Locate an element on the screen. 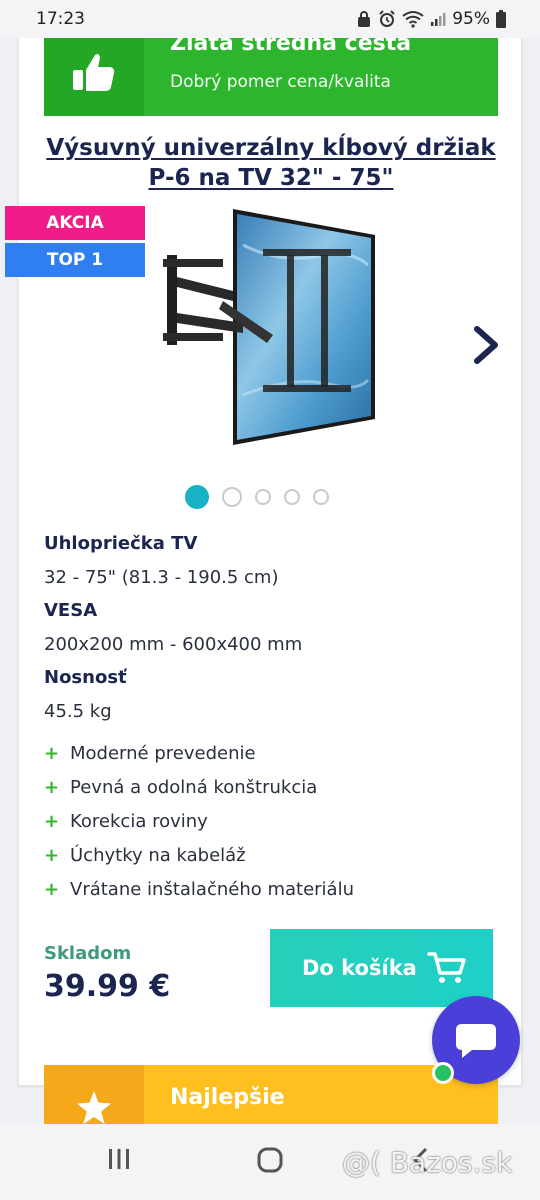  online-status-dot is located at coordinates (443, 1073).